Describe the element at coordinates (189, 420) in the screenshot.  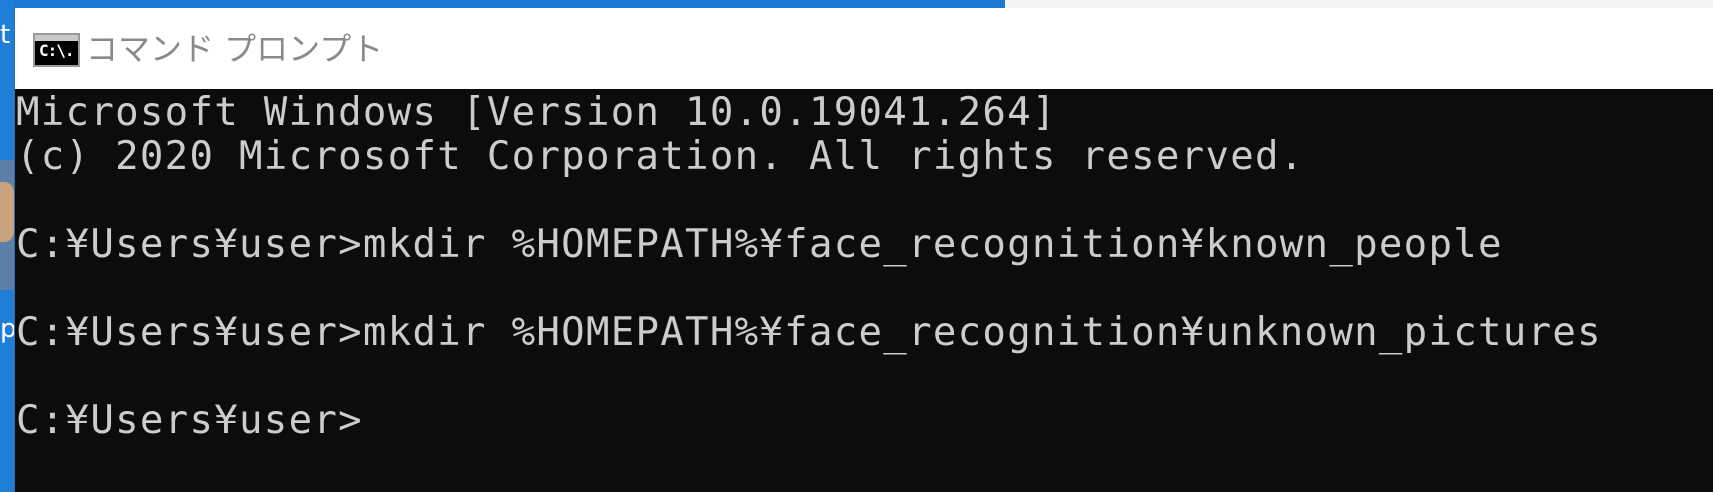
I see `console-prompt: C:¥Users¥user>` at that location.